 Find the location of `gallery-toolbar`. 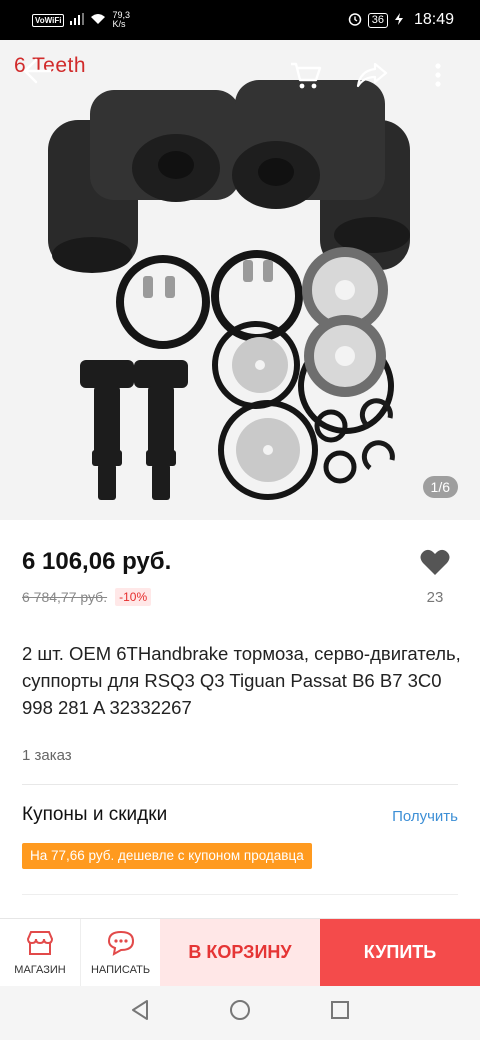

gallery-toolbar is located at coordinates (384, 78).